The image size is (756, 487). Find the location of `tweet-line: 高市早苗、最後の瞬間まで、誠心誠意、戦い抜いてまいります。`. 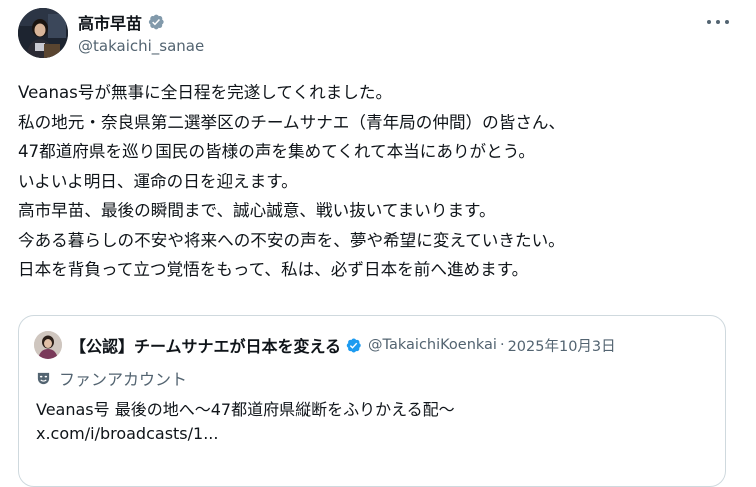

tweet-line: 高市早苗、最後の瞬間まで、誠心誠意、戦い抜いてまいります。 is located at coordinates (257, 210).